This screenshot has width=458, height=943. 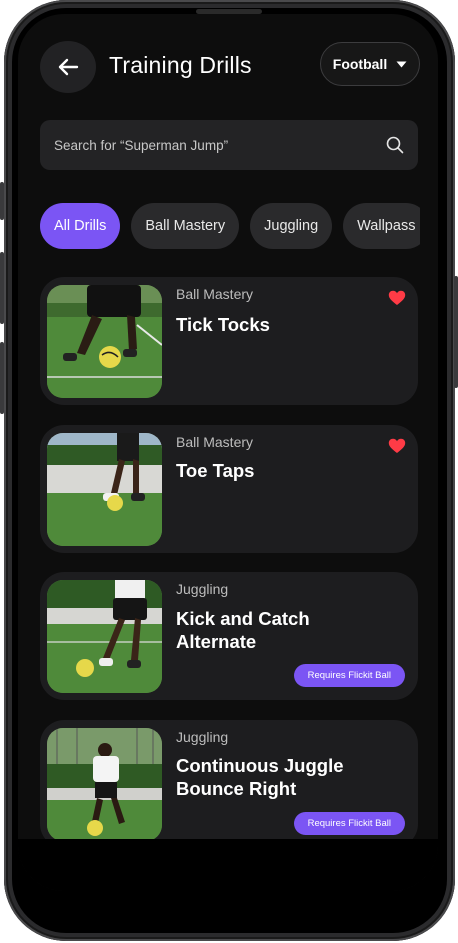 I want to click on chip-wallpass: Wallpass, so click(x=381, y=226).